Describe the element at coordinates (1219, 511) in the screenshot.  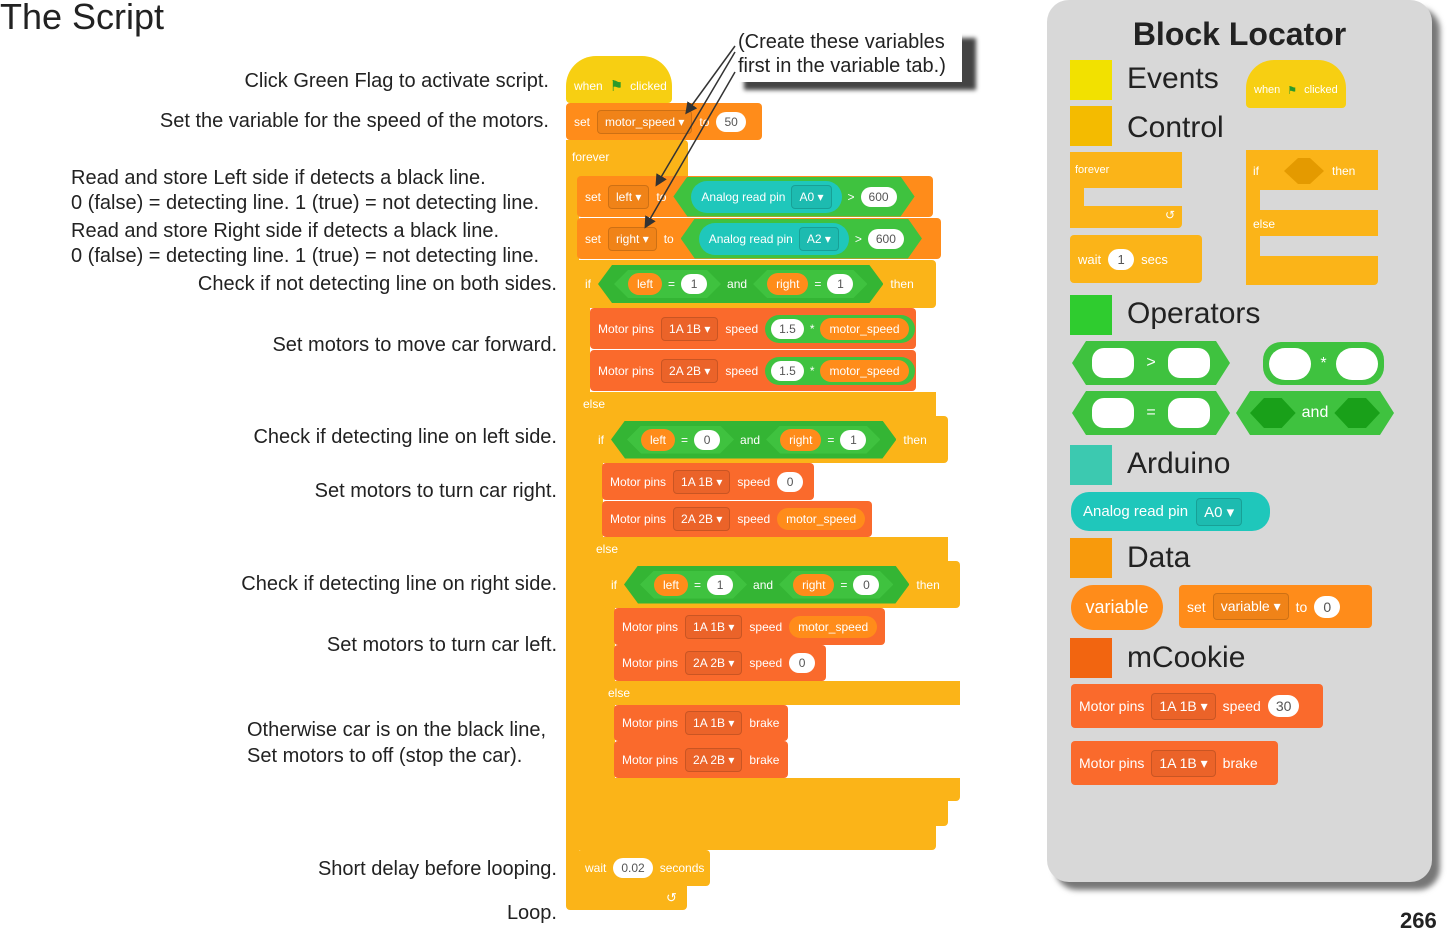
I see `pin-dropdown: A0 ▾` at that location.